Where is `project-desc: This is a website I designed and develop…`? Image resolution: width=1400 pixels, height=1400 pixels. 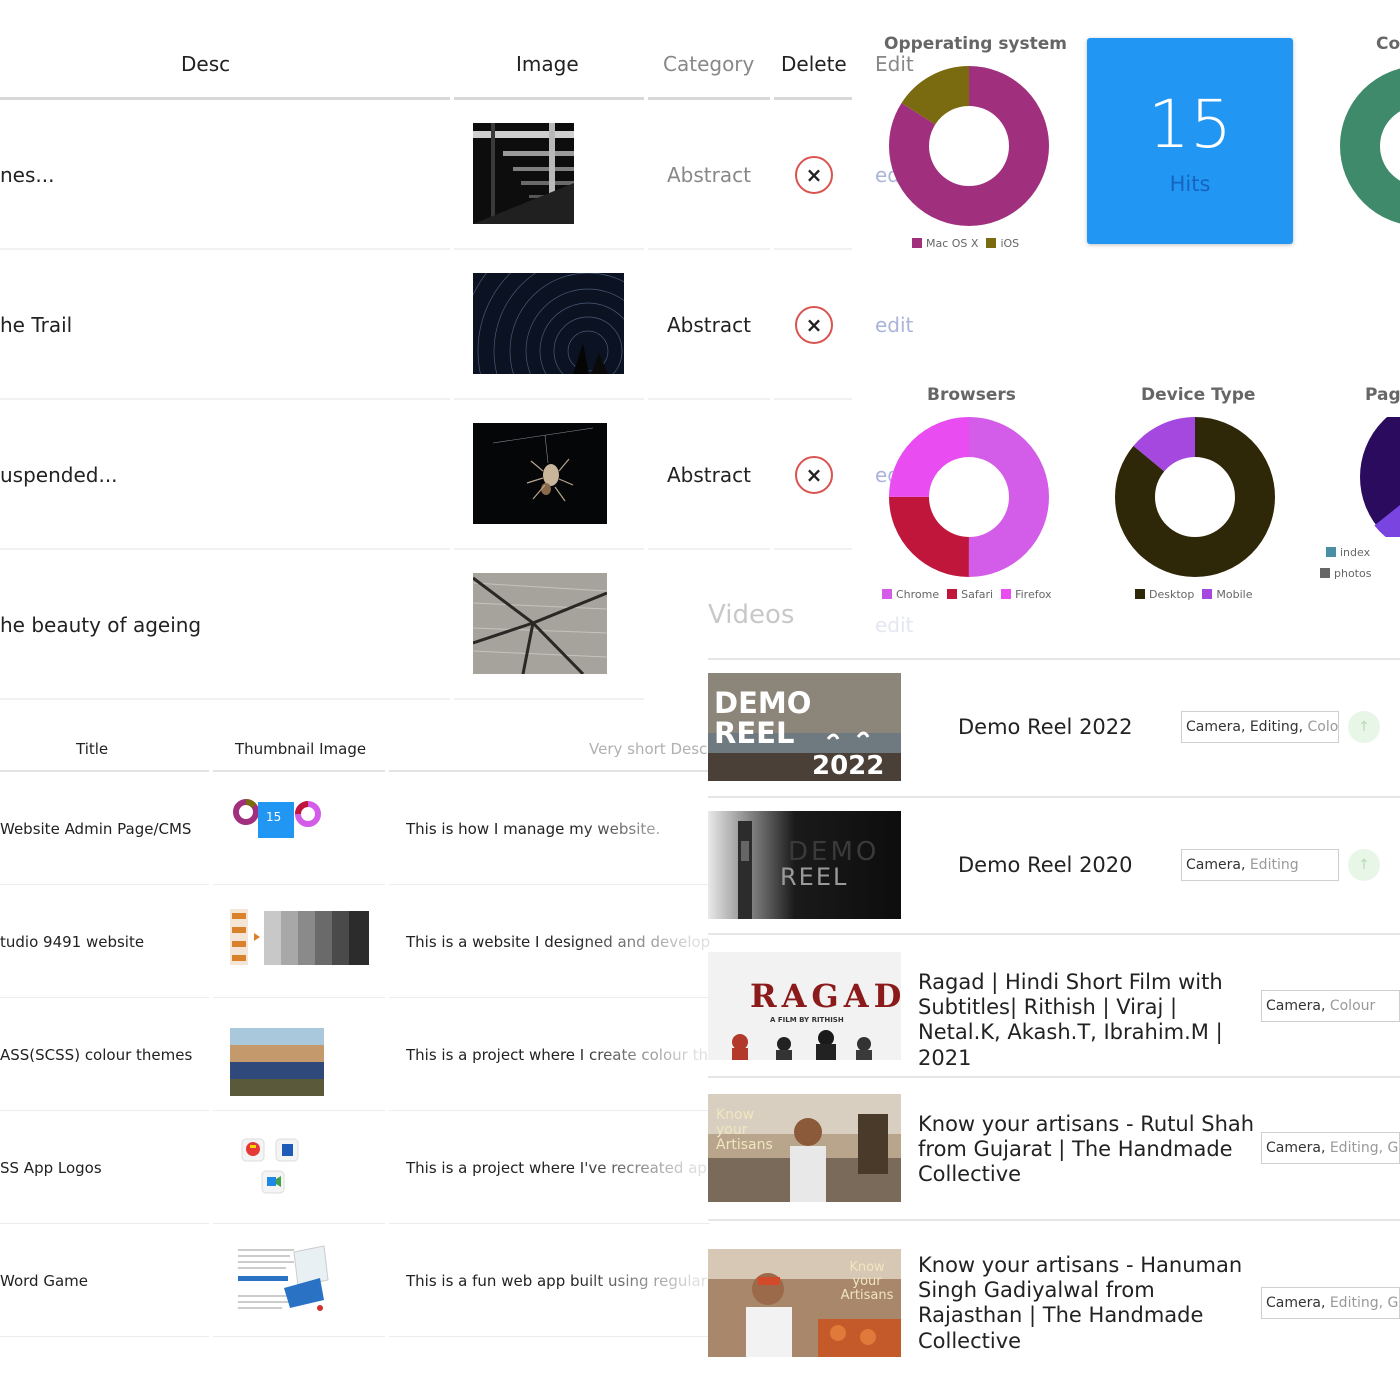
project-desc: This is a website I designed and develop… is located at coordinates (558, 941).